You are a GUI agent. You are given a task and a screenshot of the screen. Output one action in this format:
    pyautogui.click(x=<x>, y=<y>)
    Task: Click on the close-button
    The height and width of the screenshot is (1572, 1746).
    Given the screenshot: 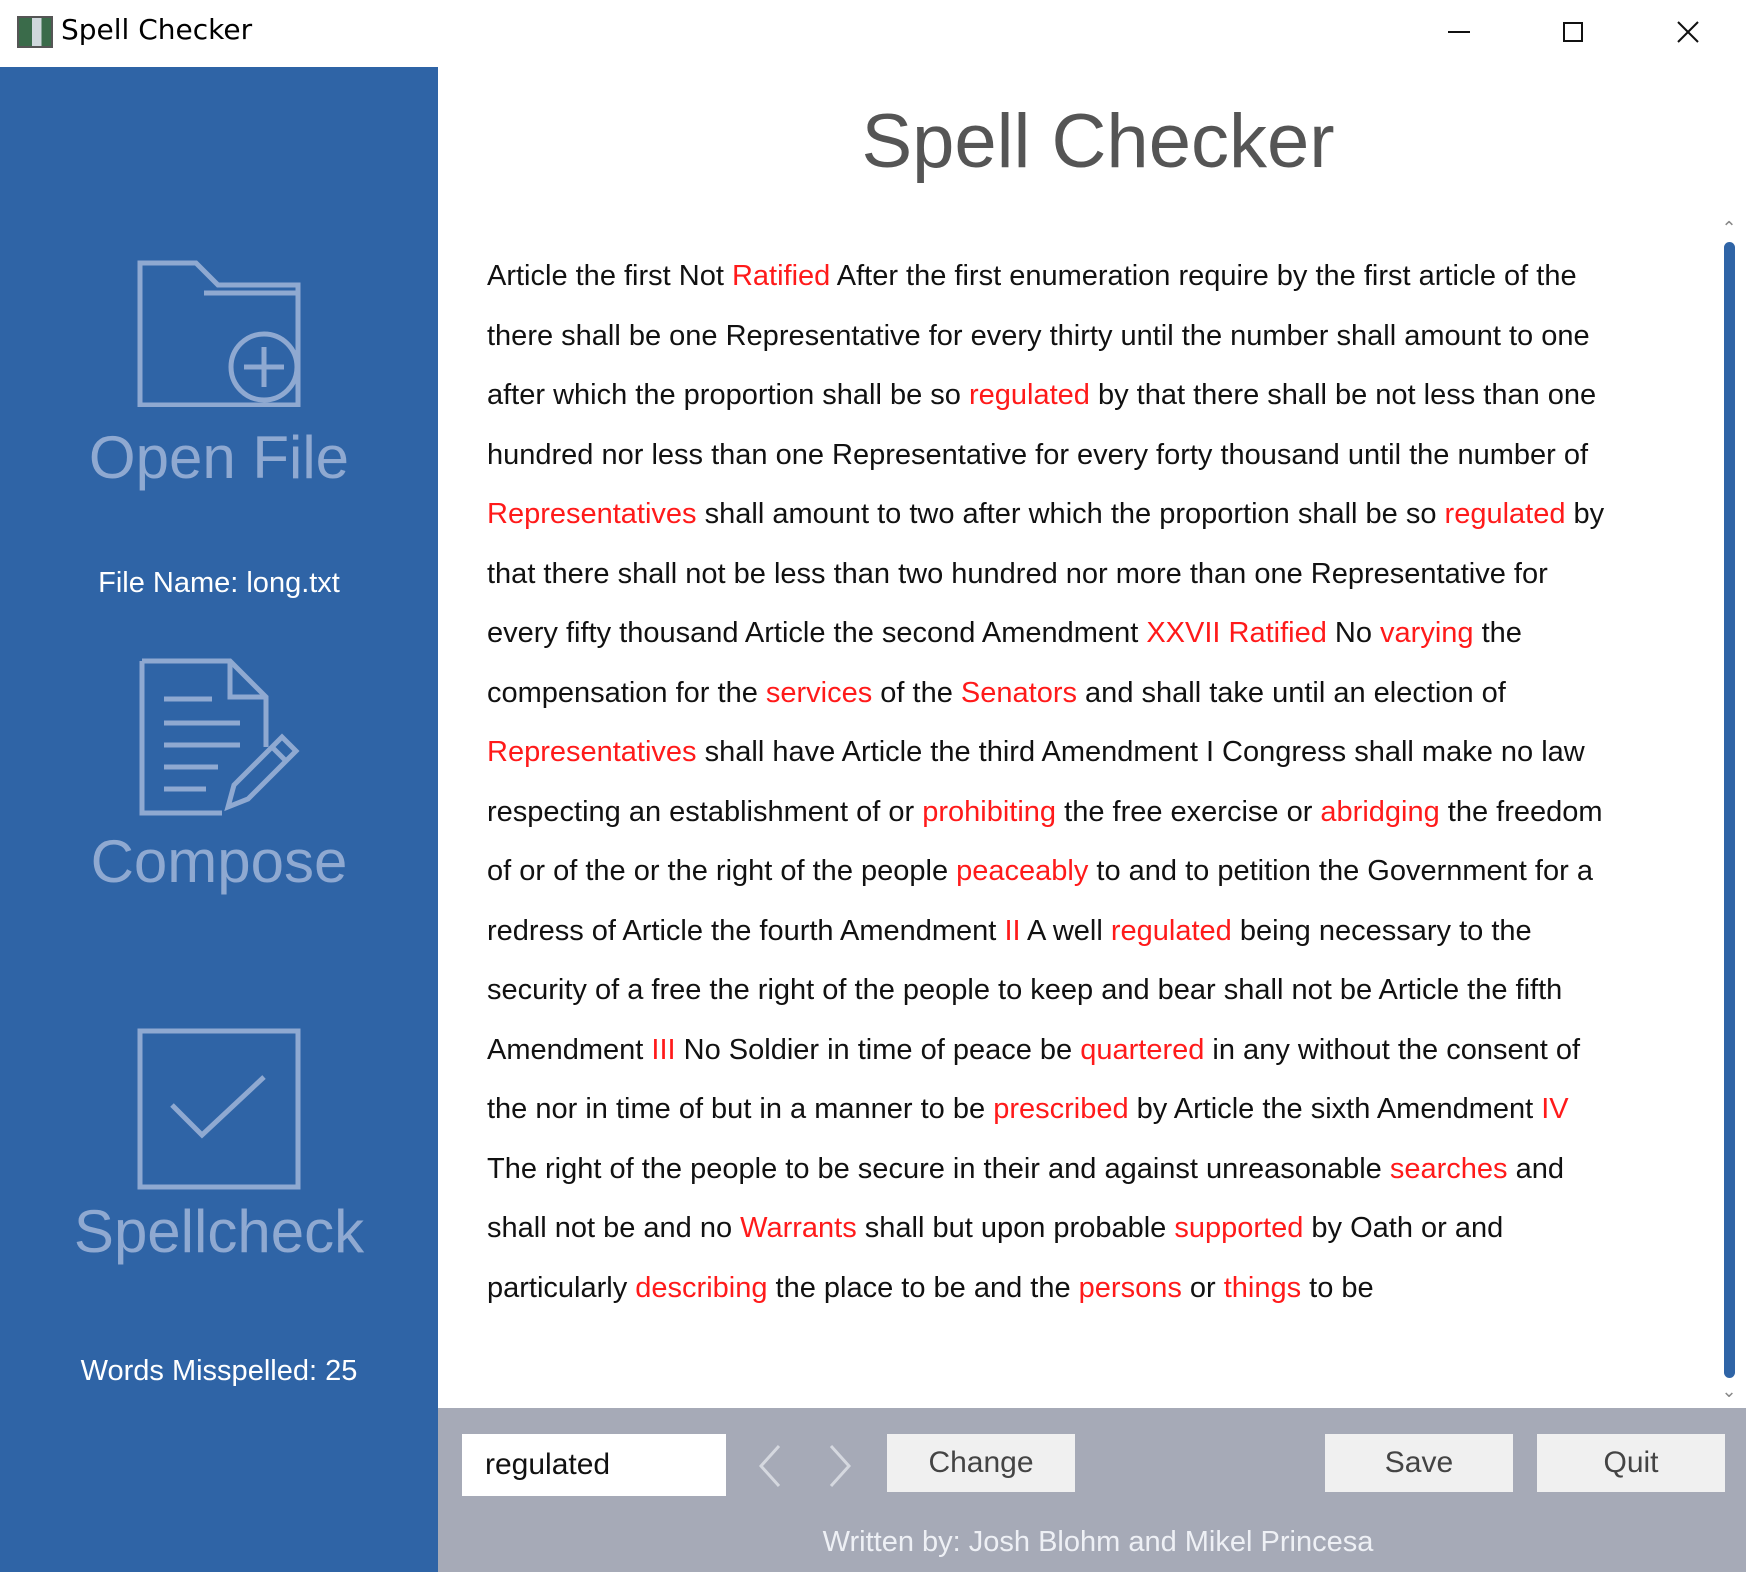 What is the action you would take?
    pyautogui.click(x=1688, y=32)
    